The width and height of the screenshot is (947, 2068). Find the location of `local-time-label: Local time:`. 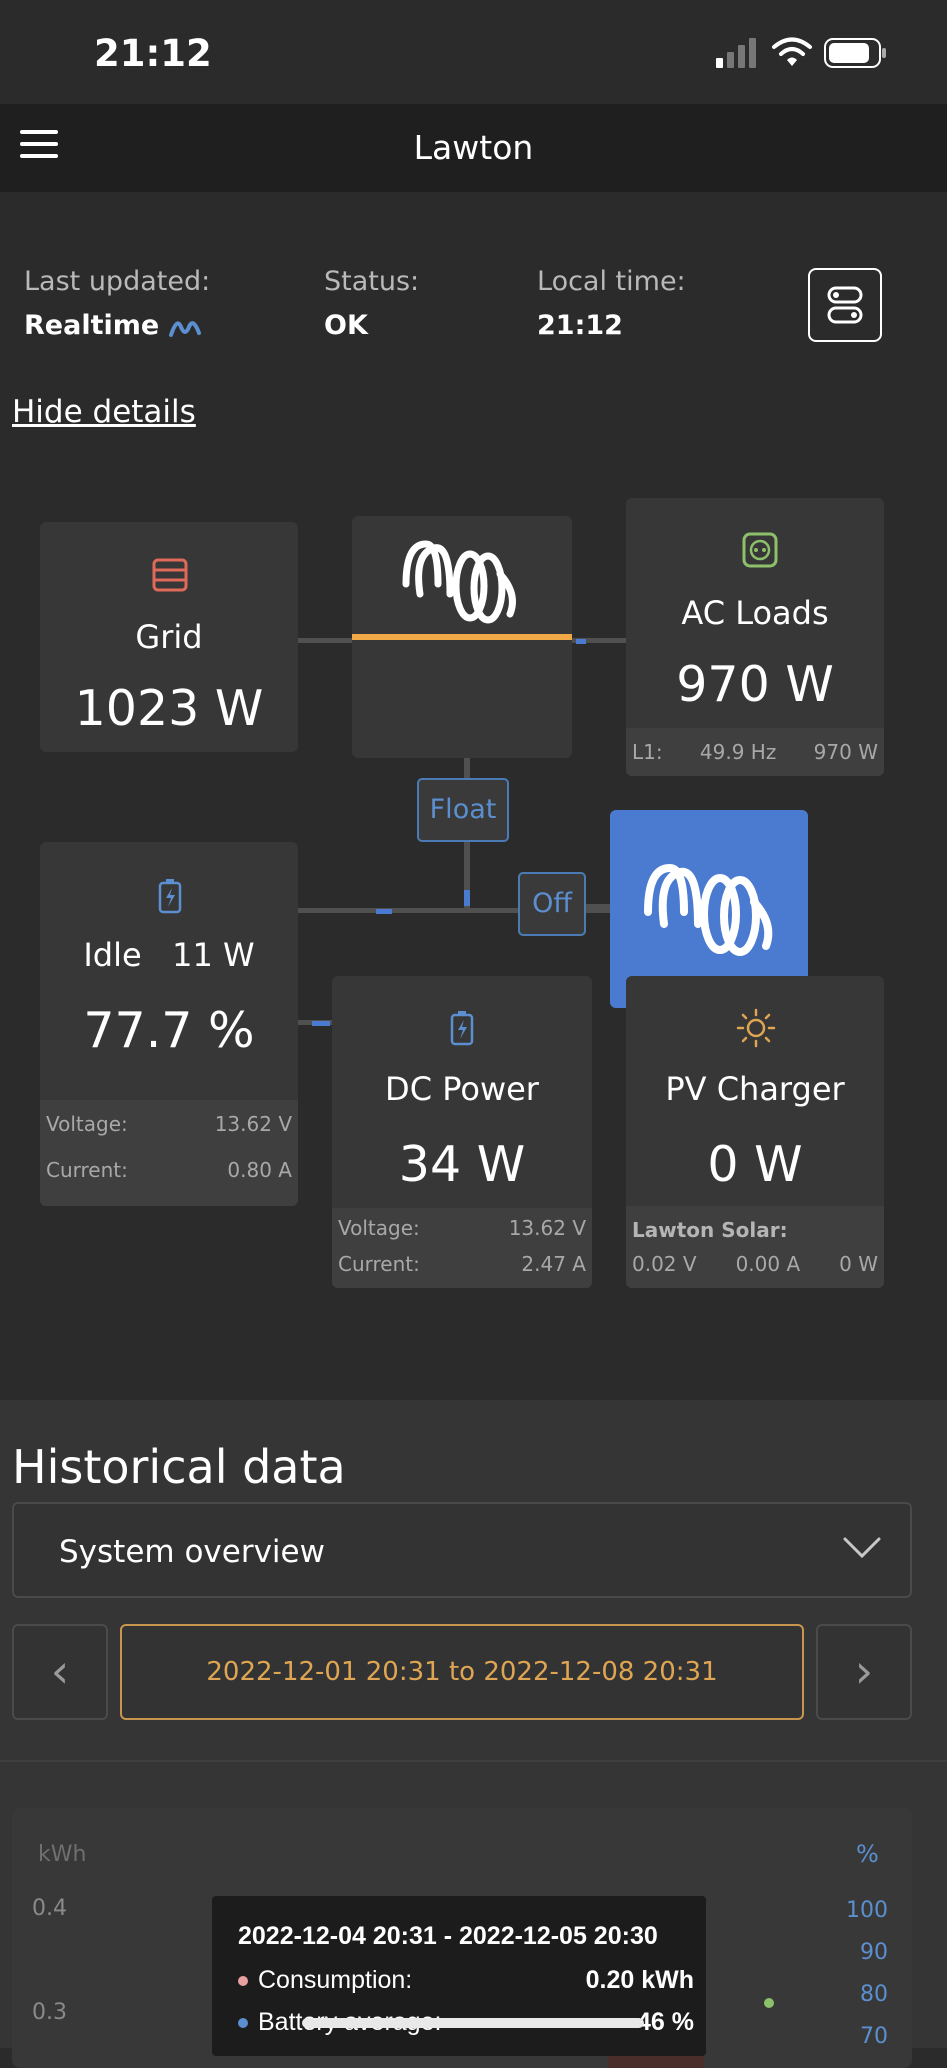

local-time-label: Local time: is located at coordinates (611, 281).